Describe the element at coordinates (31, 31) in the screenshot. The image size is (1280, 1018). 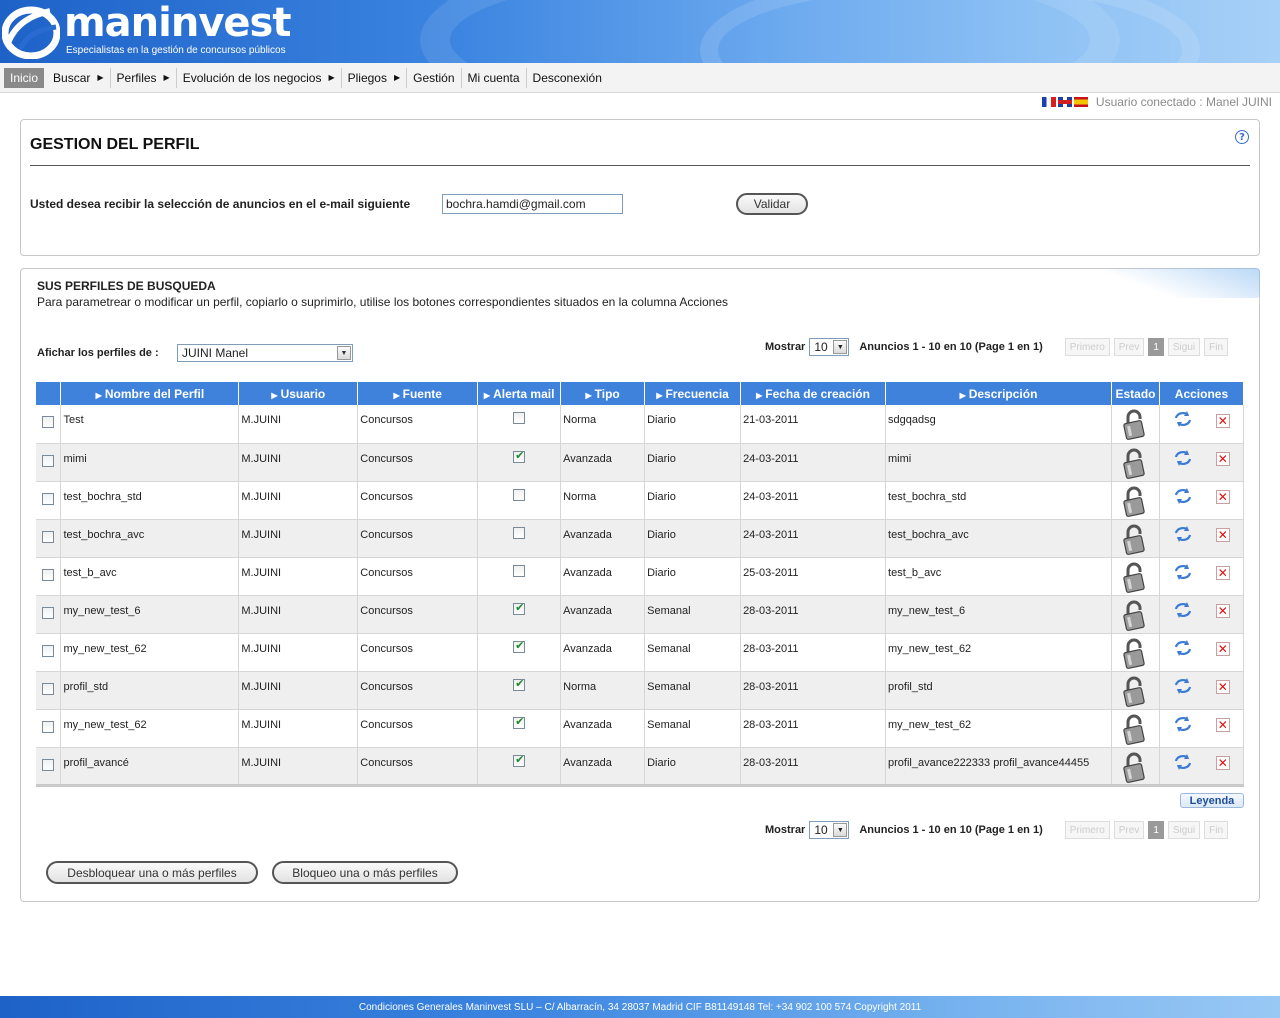
I see `logo-icon` at that location.